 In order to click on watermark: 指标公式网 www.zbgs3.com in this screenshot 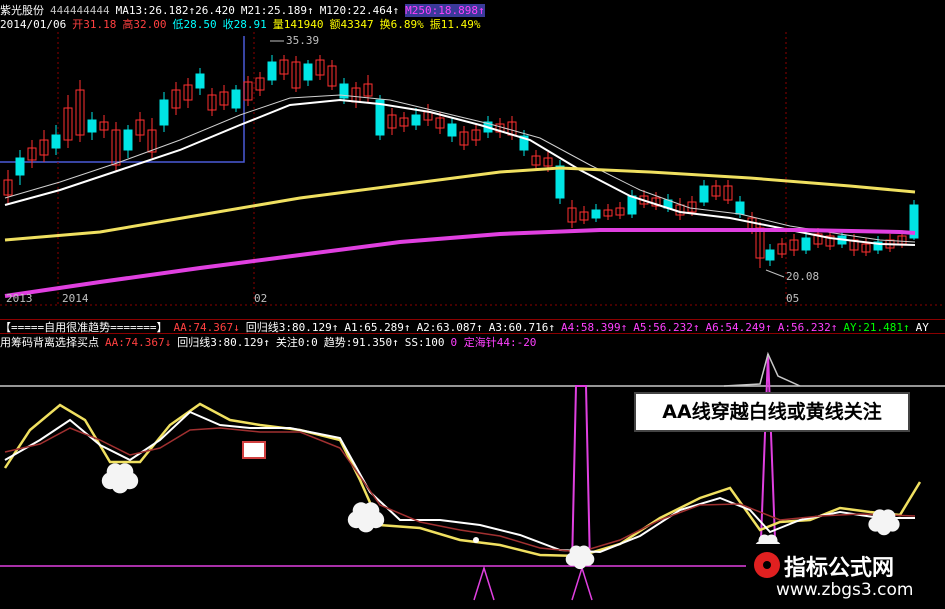, I will do `click(845, 576)`.